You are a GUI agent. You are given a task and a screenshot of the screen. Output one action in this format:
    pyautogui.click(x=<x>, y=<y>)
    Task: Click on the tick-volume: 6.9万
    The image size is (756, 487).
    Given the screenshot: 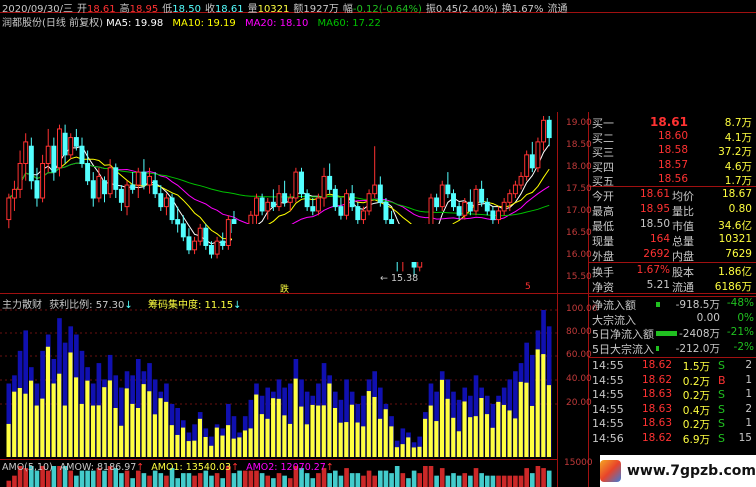 What is the action you would take?
    pyautogui.click(x=696, y=439)
    